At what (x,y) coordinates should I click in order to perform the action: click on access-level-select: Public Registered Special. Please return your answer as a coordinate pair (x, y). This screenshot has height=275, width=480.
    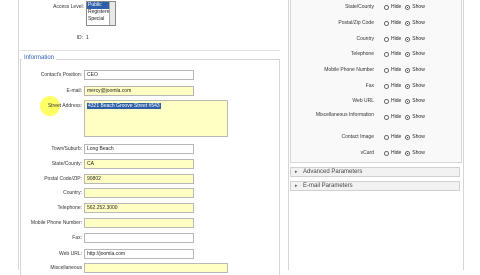
    Looking at the image, I should click on (101, 13).